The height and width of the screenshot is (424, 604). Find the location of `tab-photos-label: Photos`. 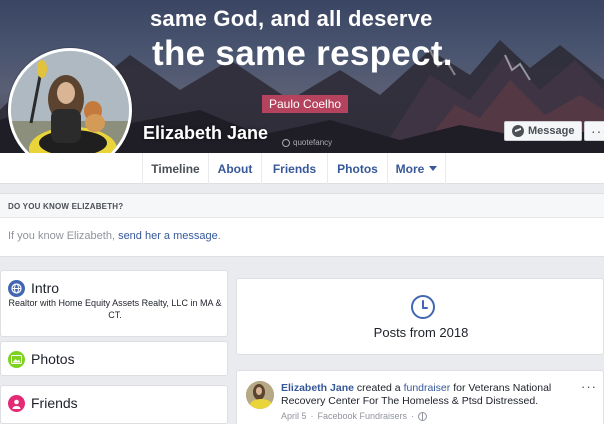

tab-photos-label: Photos is located at coordinates (357, 168).